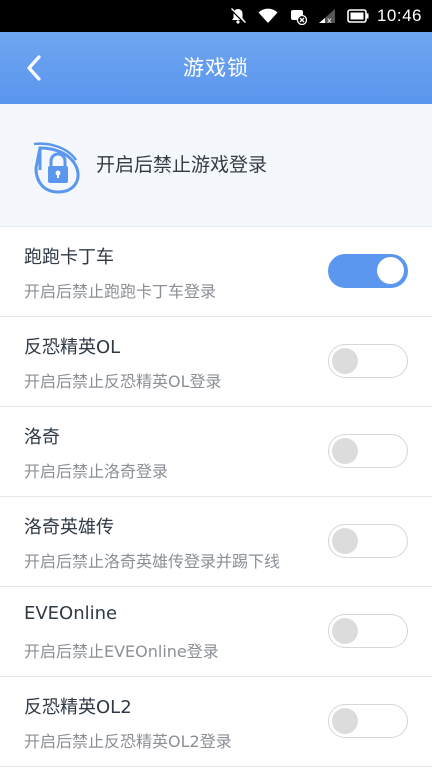 The width and height of the screenshot is (432, 768). What do you see at coordinates (120, 291) in the screenshot?
I see `game-description: 开启后禁止跑跑卡丁车登录` at bounding box center [120, 291].